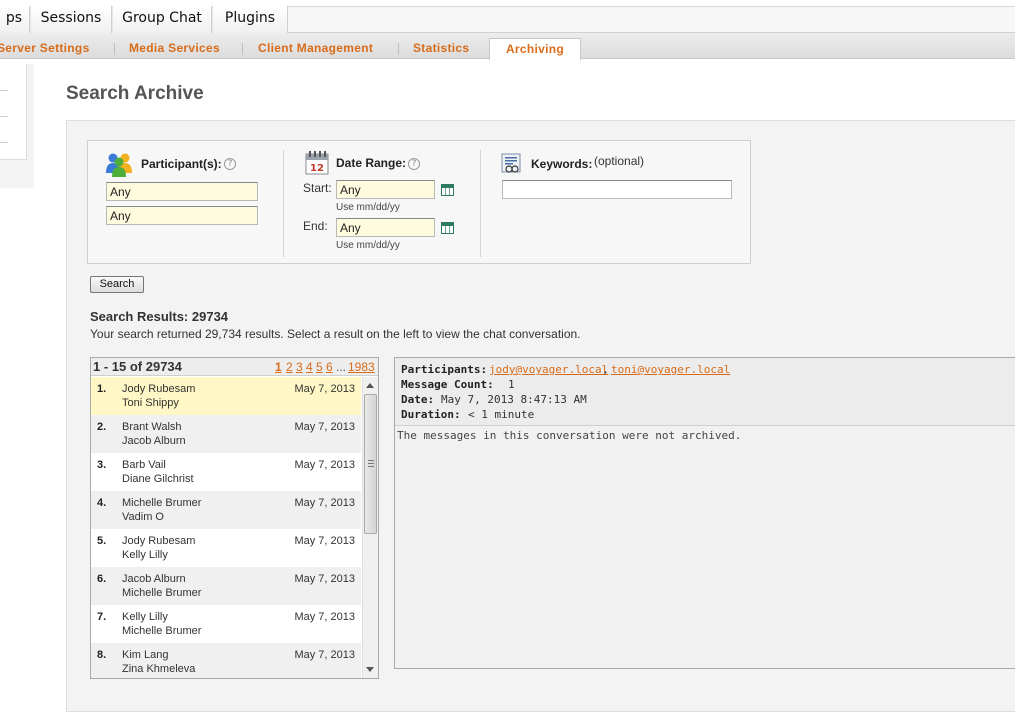  What do you see at coordinates (154, 441) in the screenshot?
I see `result-participant-2: Jacob Alburn` at bounding box center [154, 441].